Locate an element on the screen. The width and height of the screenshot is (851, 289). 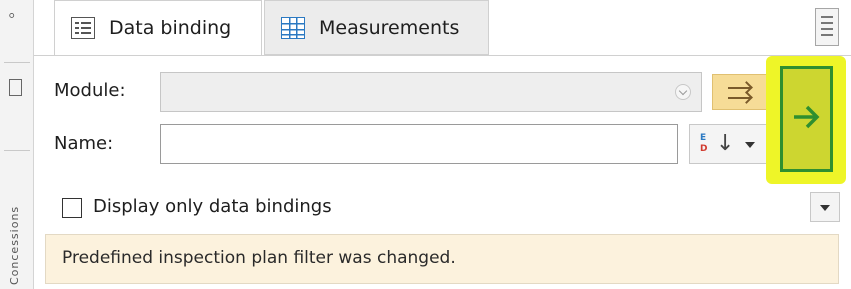
apply-module-button is located at coordinates (740, 92).